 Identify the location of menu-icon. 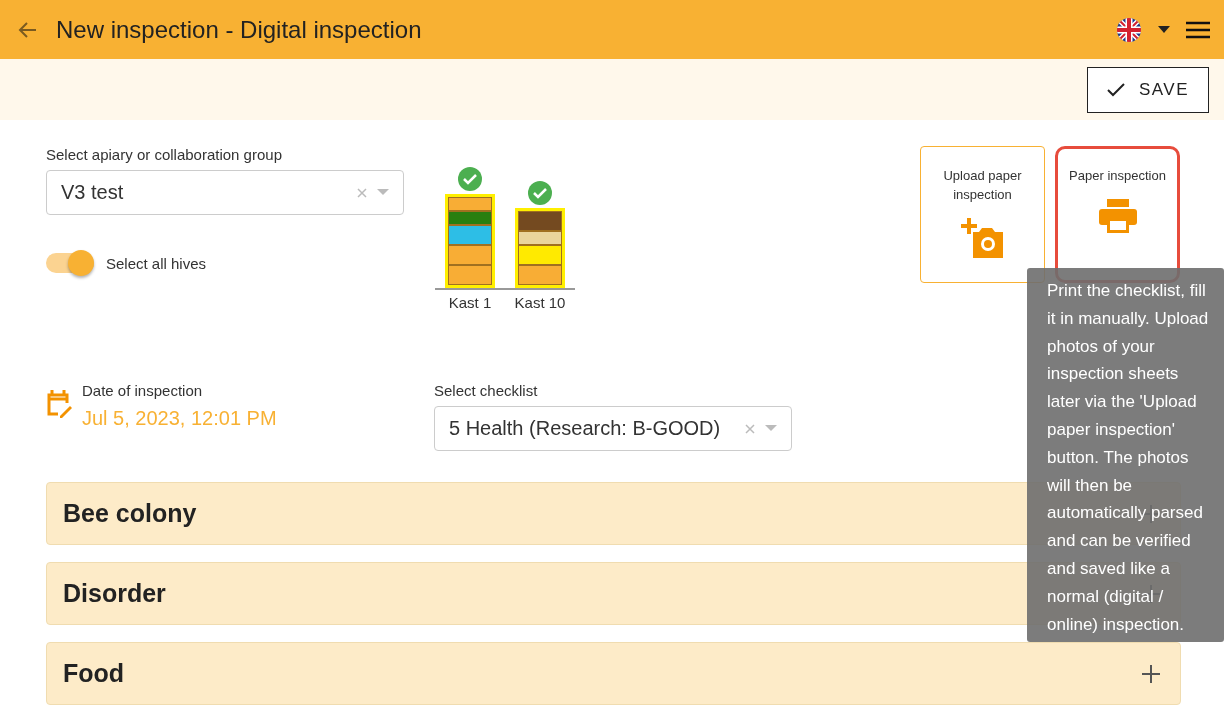
(1198, 29).